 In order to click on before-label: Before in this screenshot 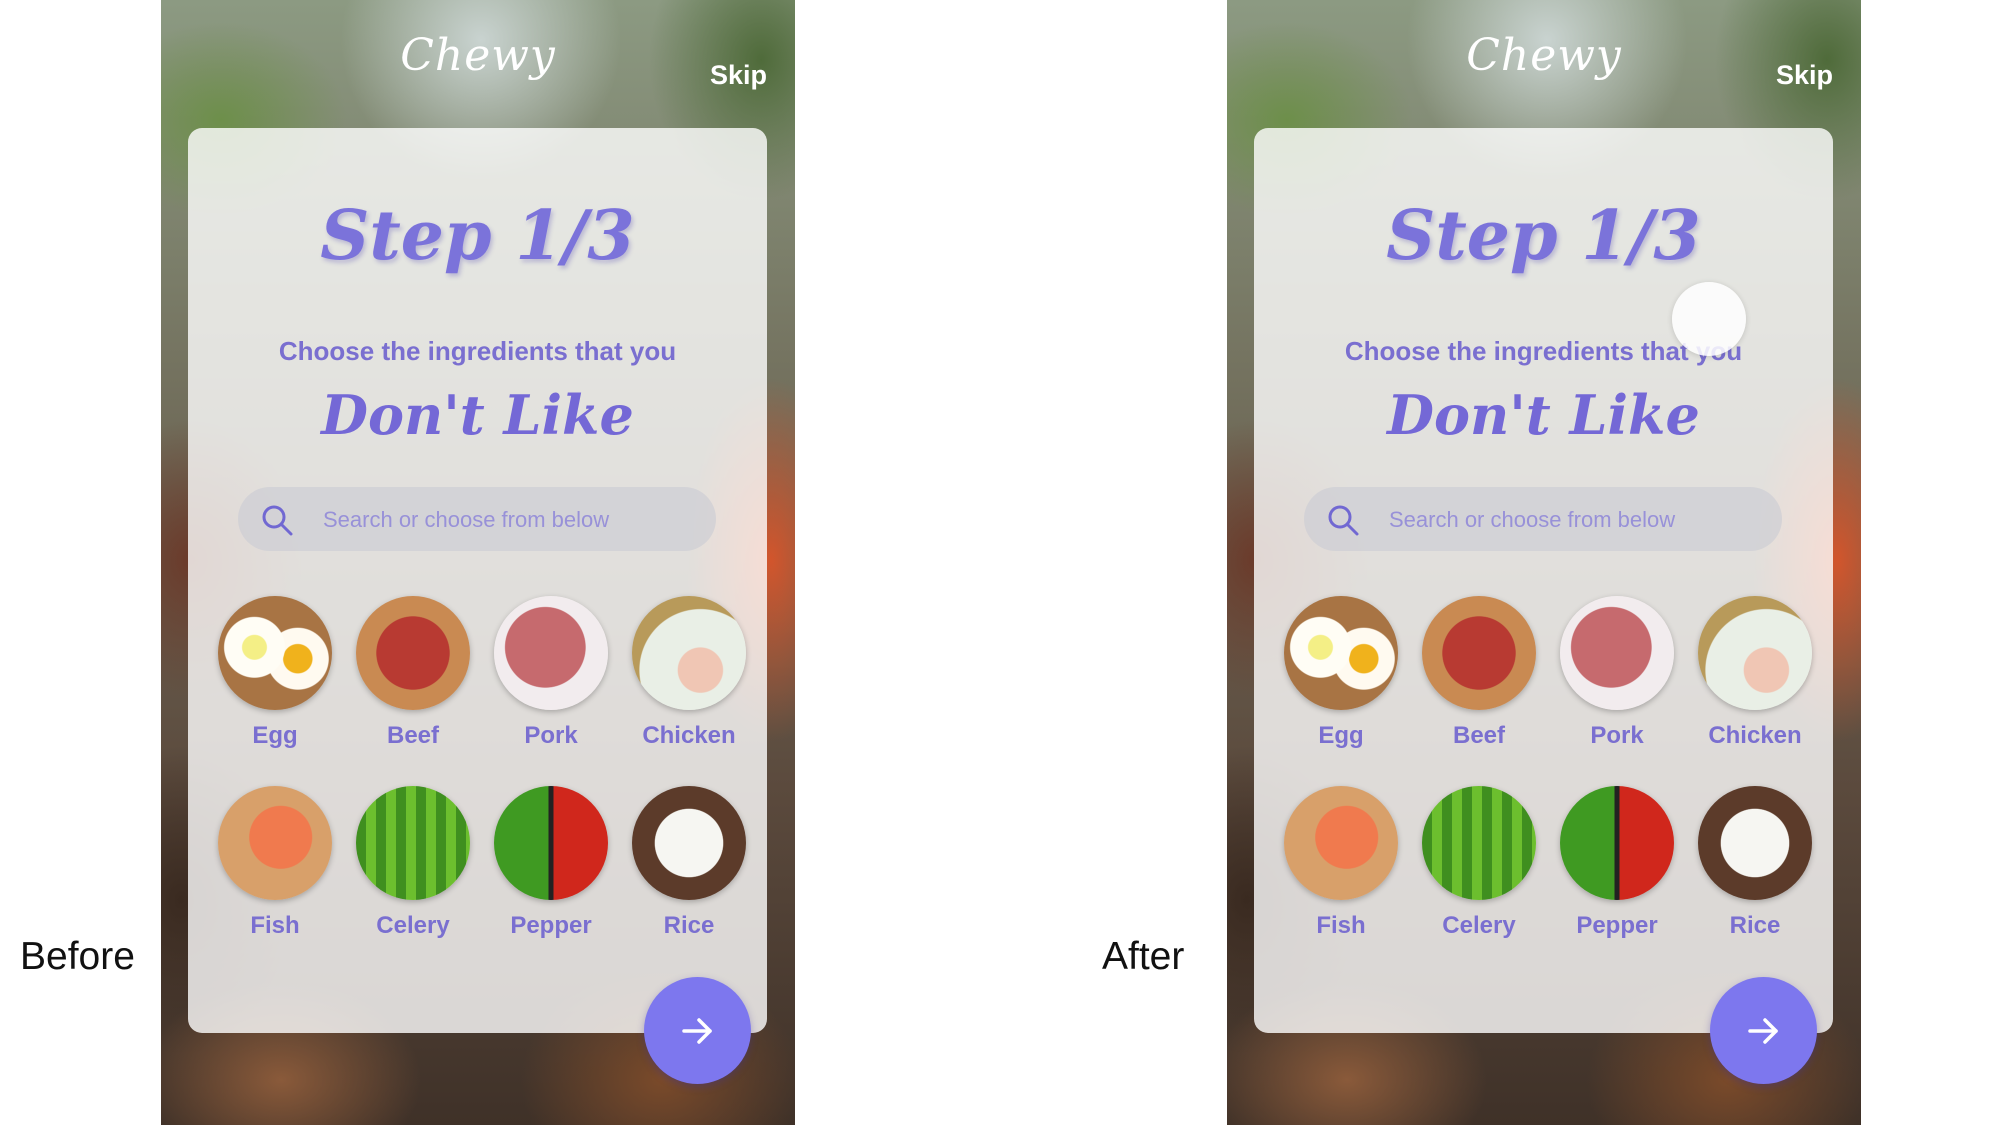, I will do `click(77, 956)`.